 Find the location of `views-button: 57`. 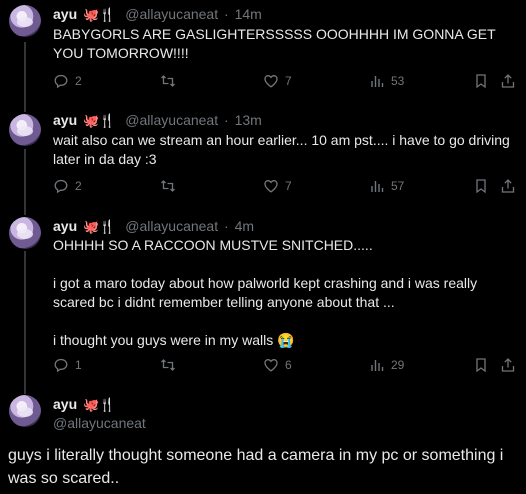

views-button: 57 is located at coordinates (386, 186).